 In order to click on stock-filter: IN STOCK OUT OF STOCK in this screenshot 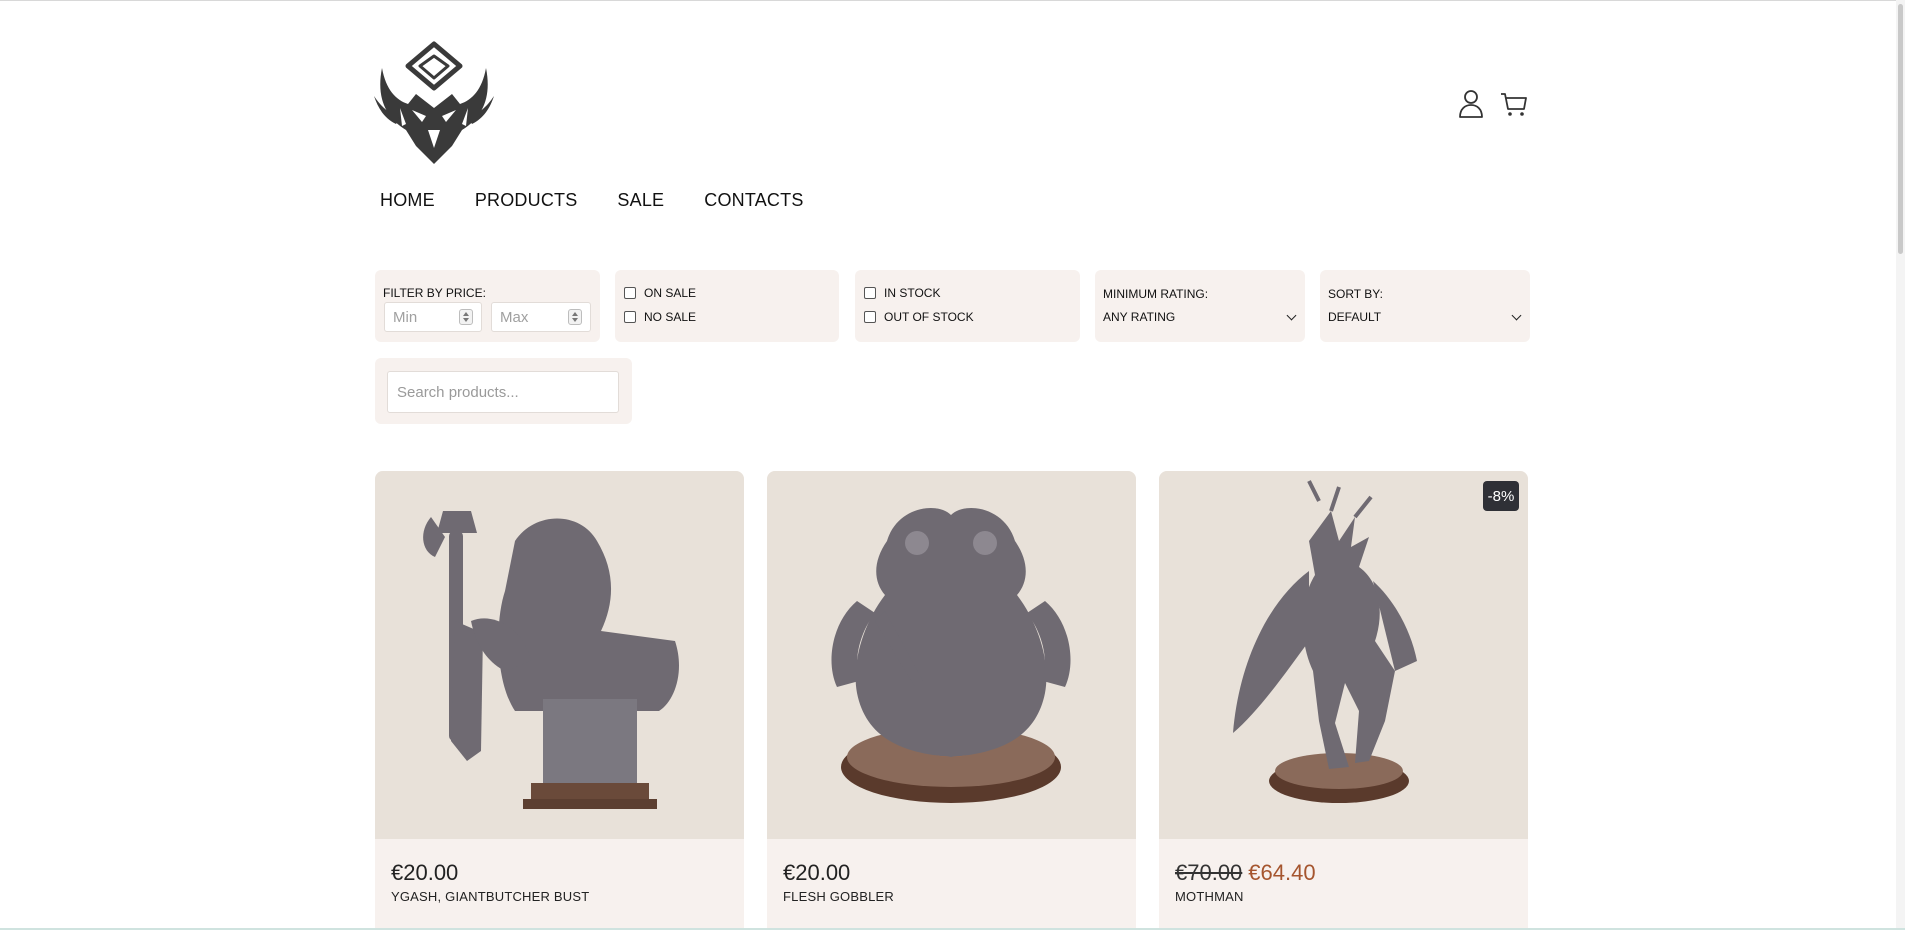, I will do `click(967, 306)`.